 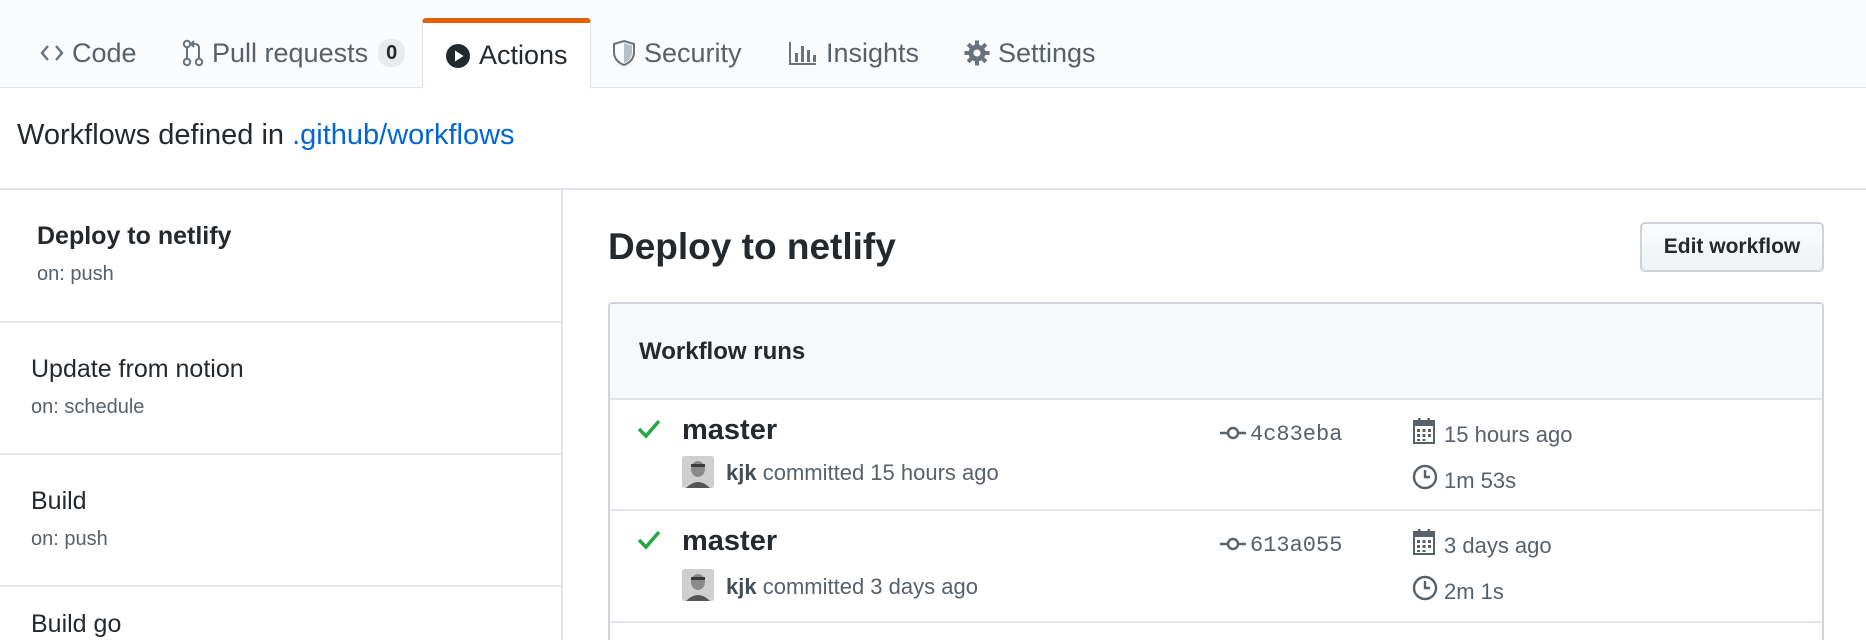 I want to click on tab-label: Settings, so click(x=1047, y=52).